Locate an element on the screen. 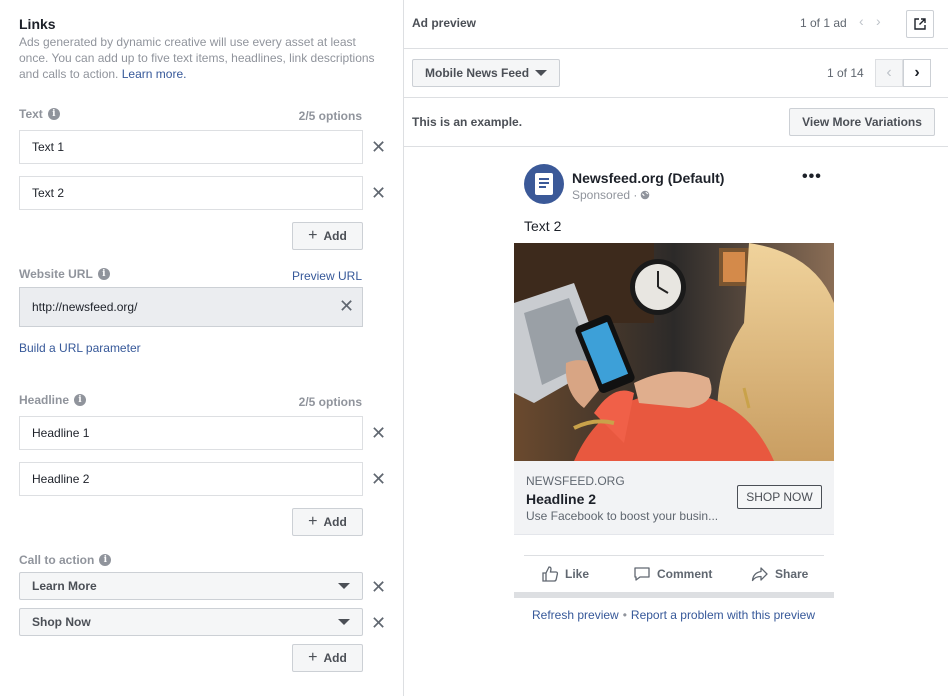  placement-dropdown: Mobile News Feed is located at coordinates (486, 73).